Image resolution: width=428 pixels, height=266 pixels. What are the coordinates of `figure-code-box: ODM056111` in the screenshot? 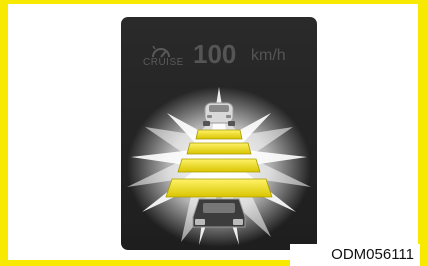 It's located at (355, 255).